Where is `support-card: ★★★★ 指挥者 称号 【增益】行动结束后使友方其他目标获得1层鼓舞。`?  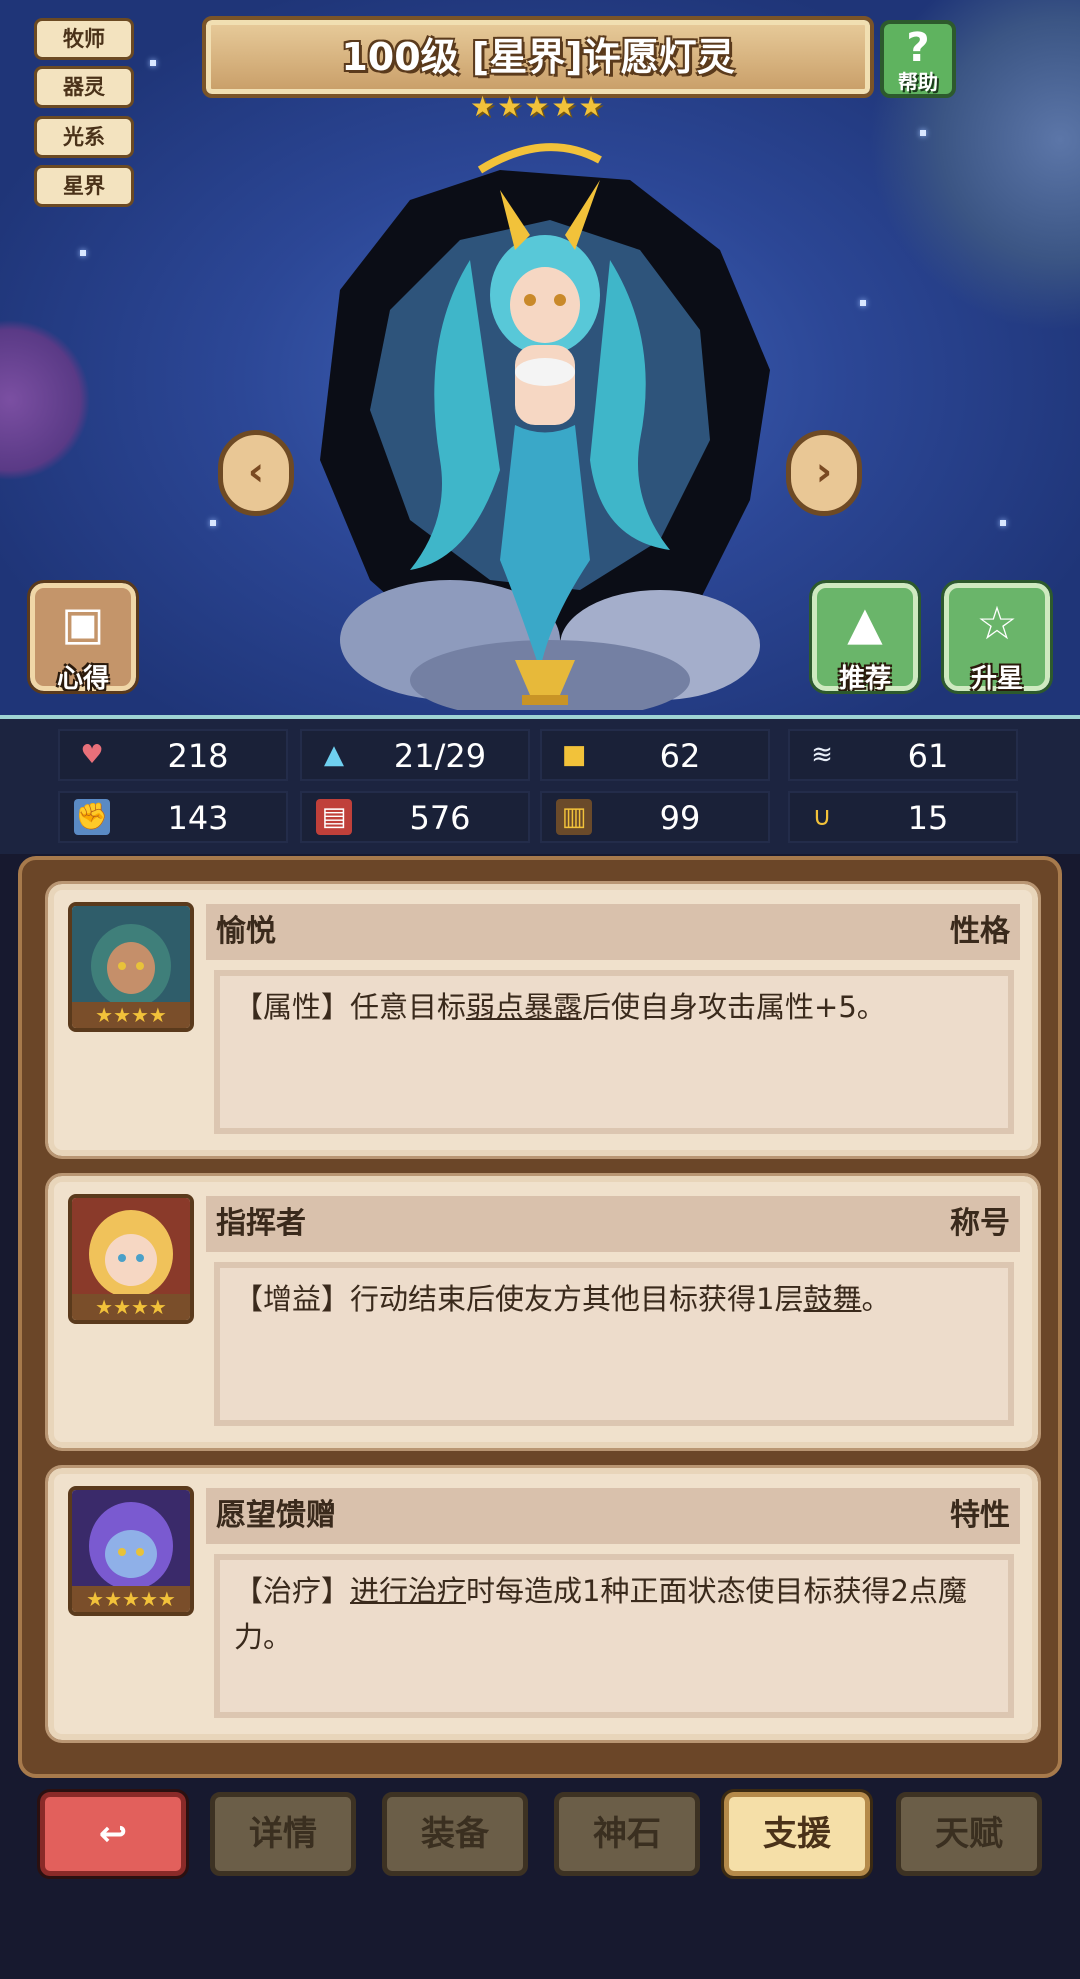 support-card: ★★★★ 指挥者 称号 【增益】行动结束后使友方其他目标获得1层鼓舞。 is located at coordinates (543, 1312).